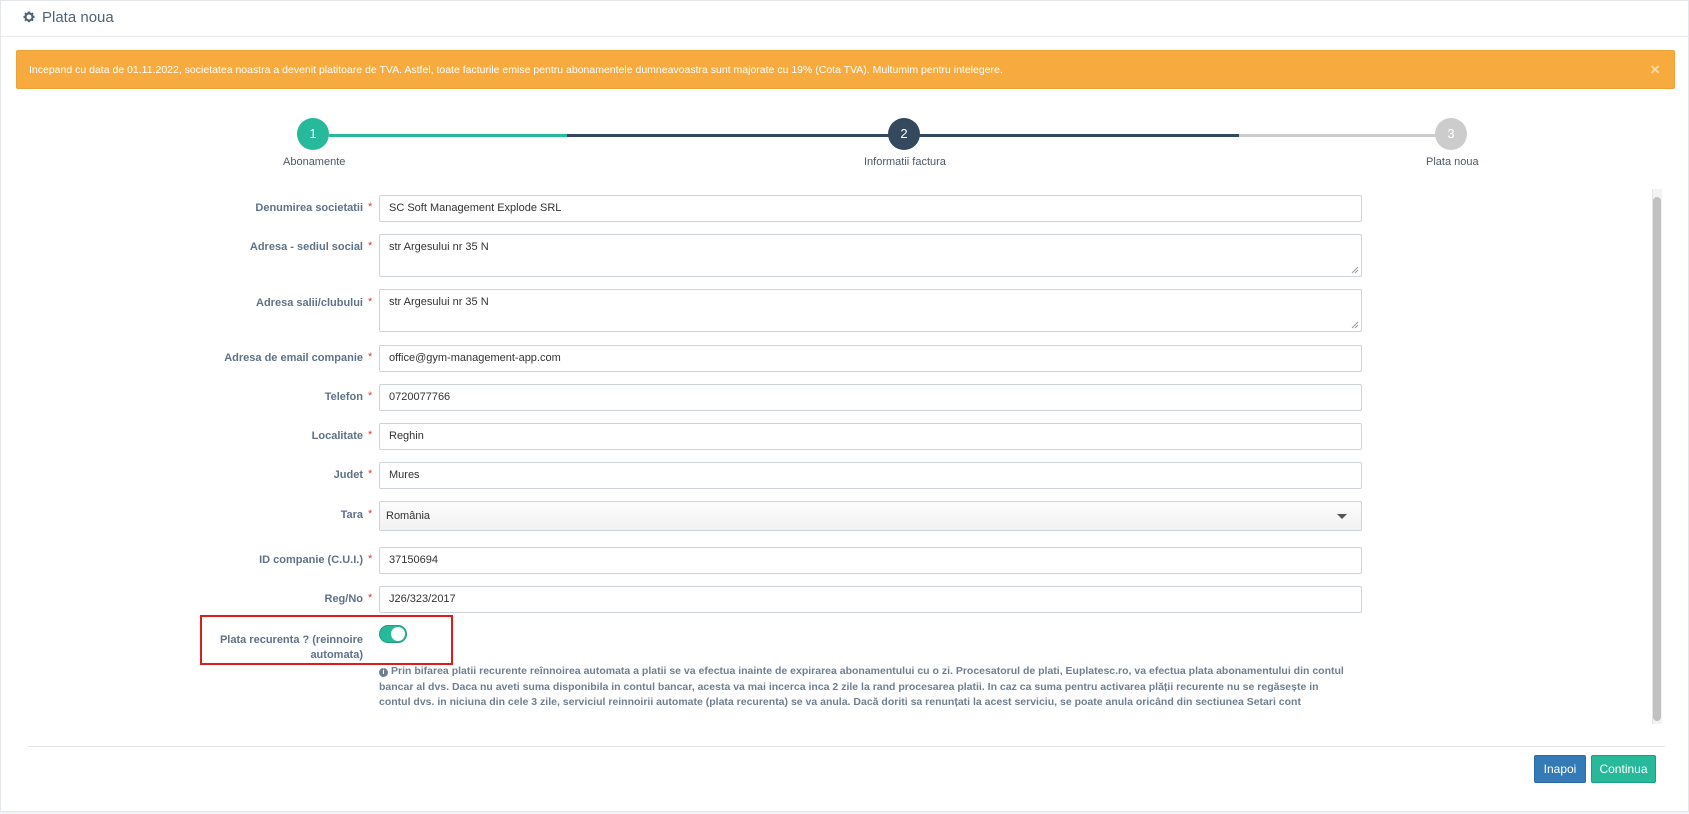 Image resolution: width=1689 pixels, height=814 pixels. I want to click on step-label-3: Plata noua, so click(1452, 162).